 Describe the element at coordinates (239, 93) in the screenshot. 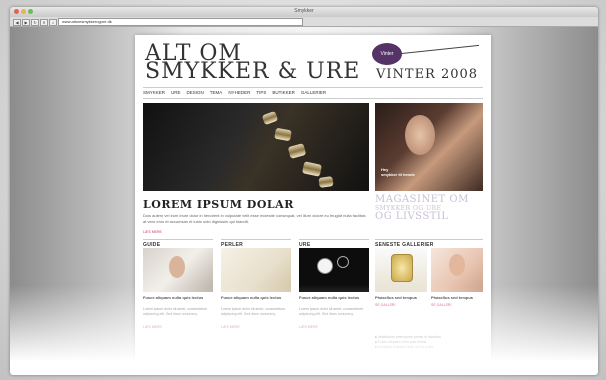

I see `nav-item: NYHEDER` at that location.